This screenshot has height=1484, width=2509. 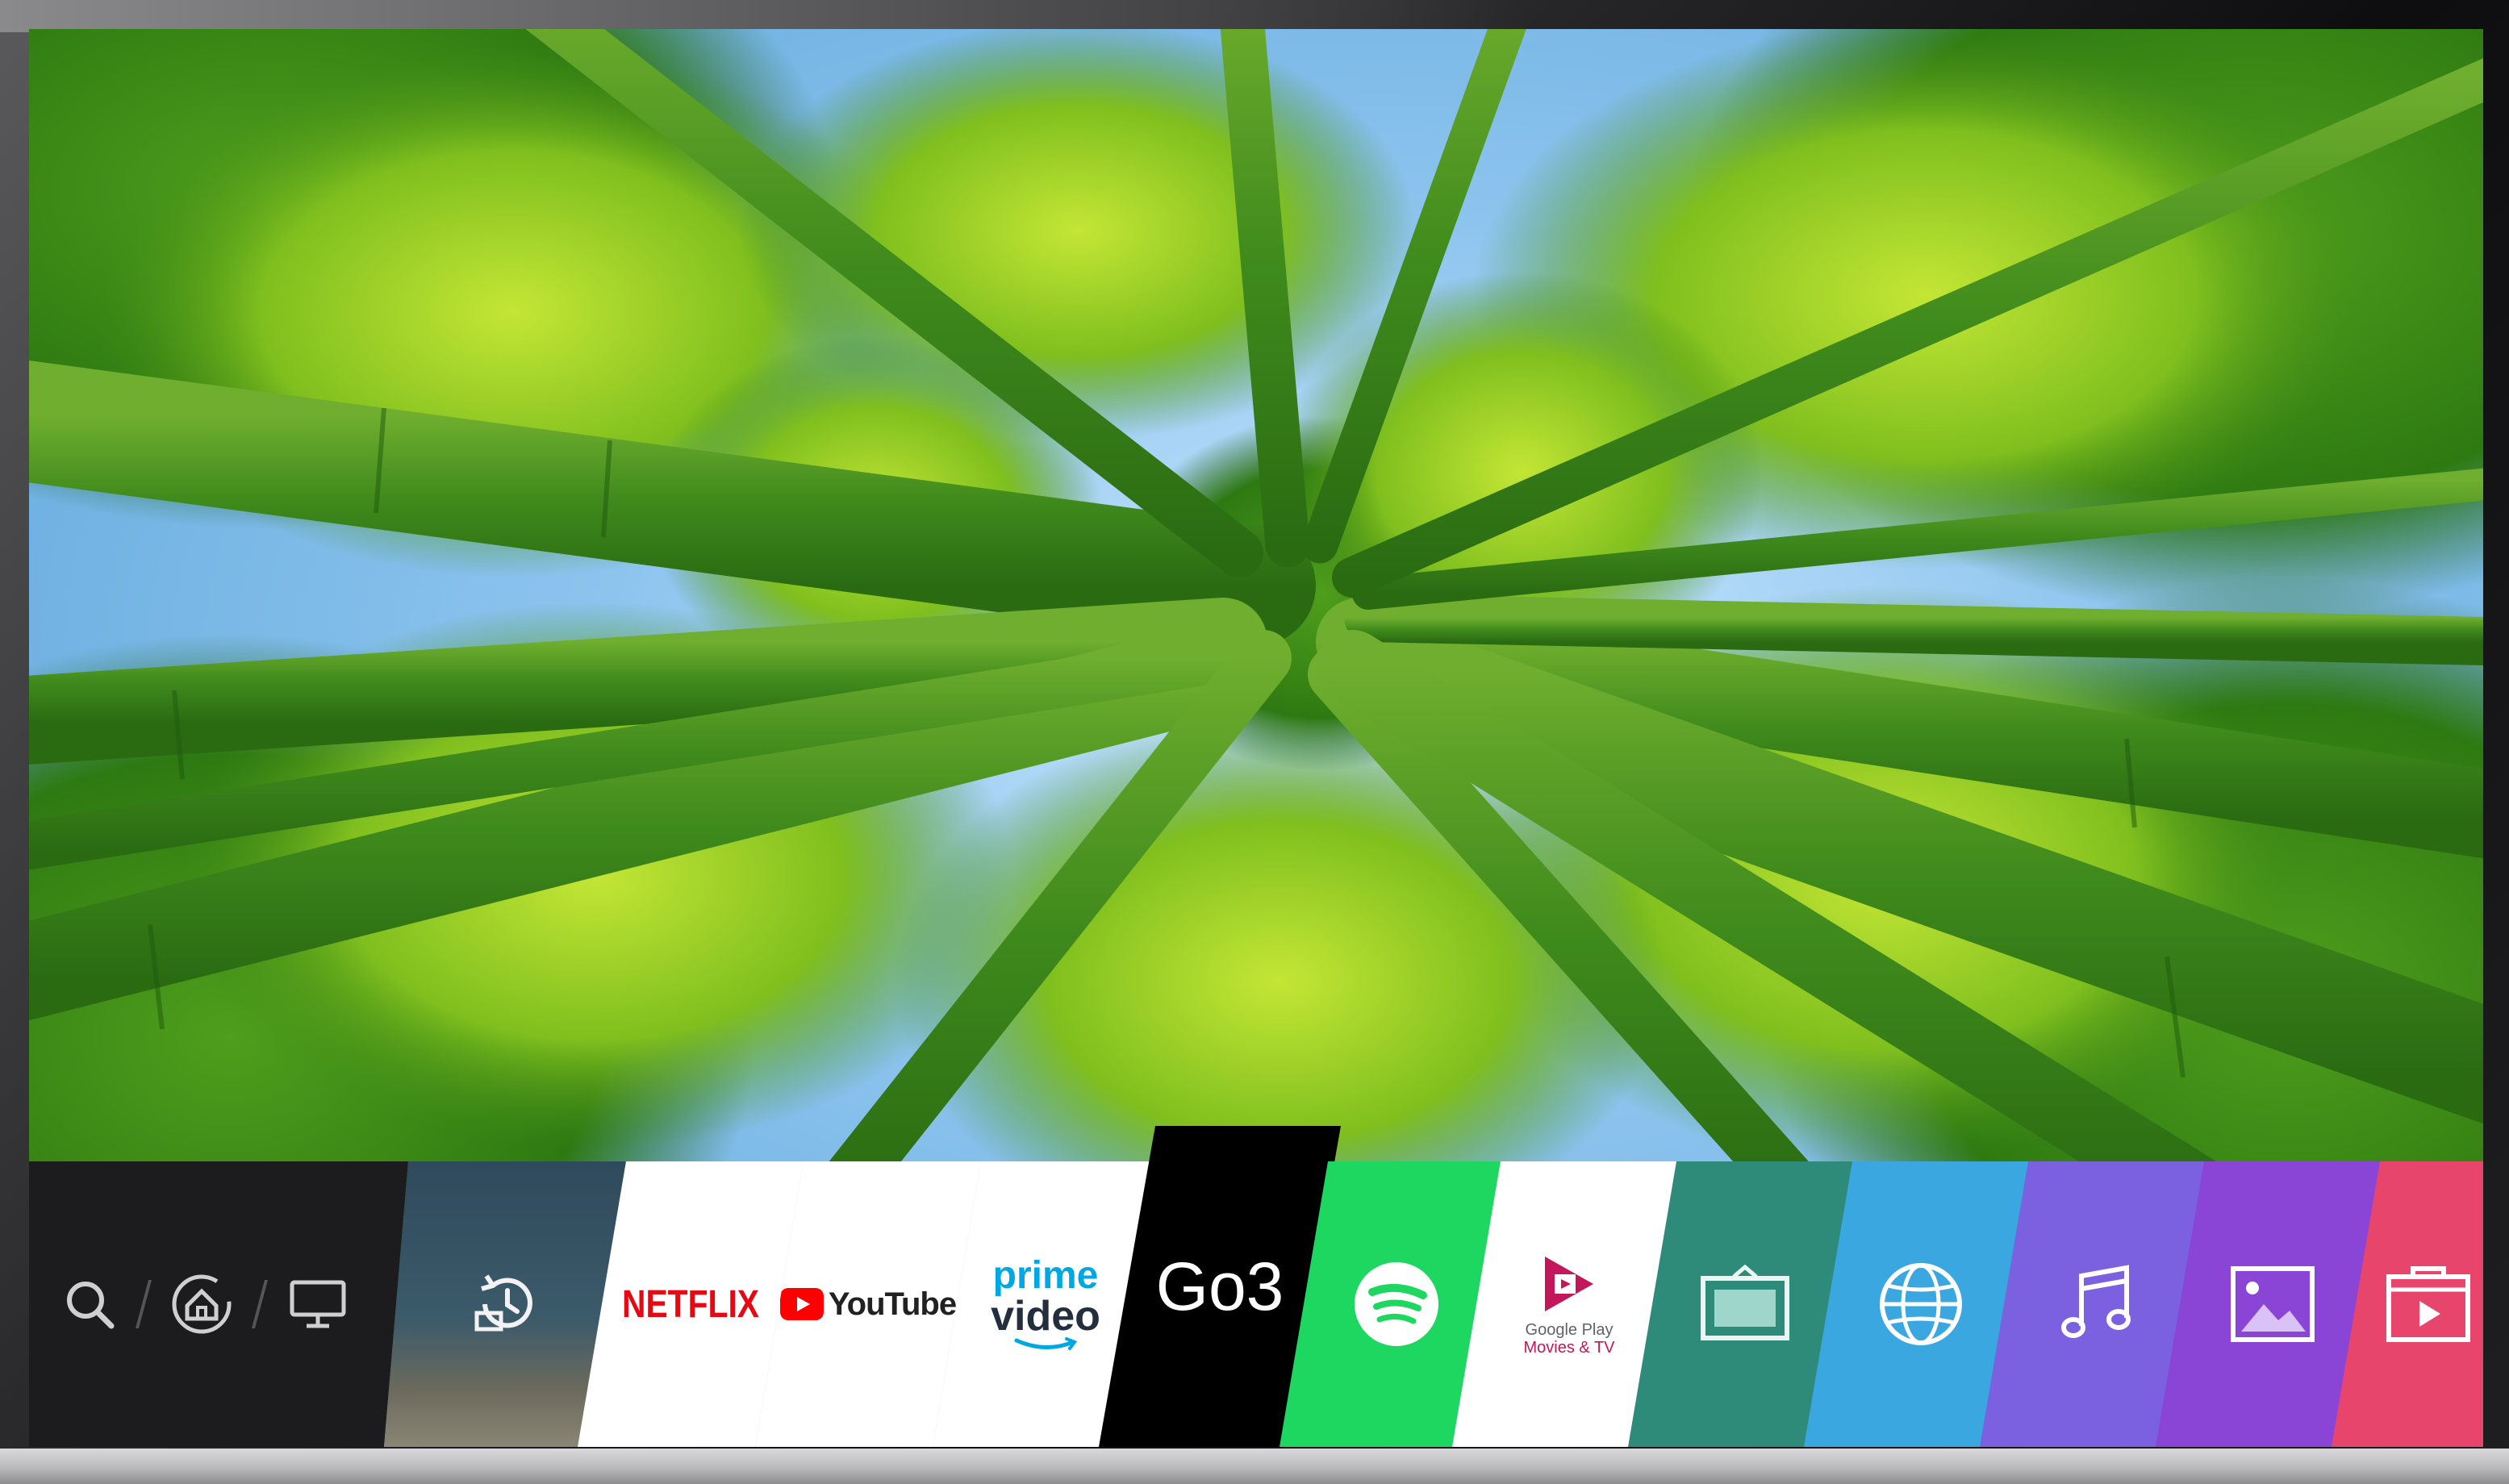 I want to click on youtube-play-icon, so click(x=802, y=1304).